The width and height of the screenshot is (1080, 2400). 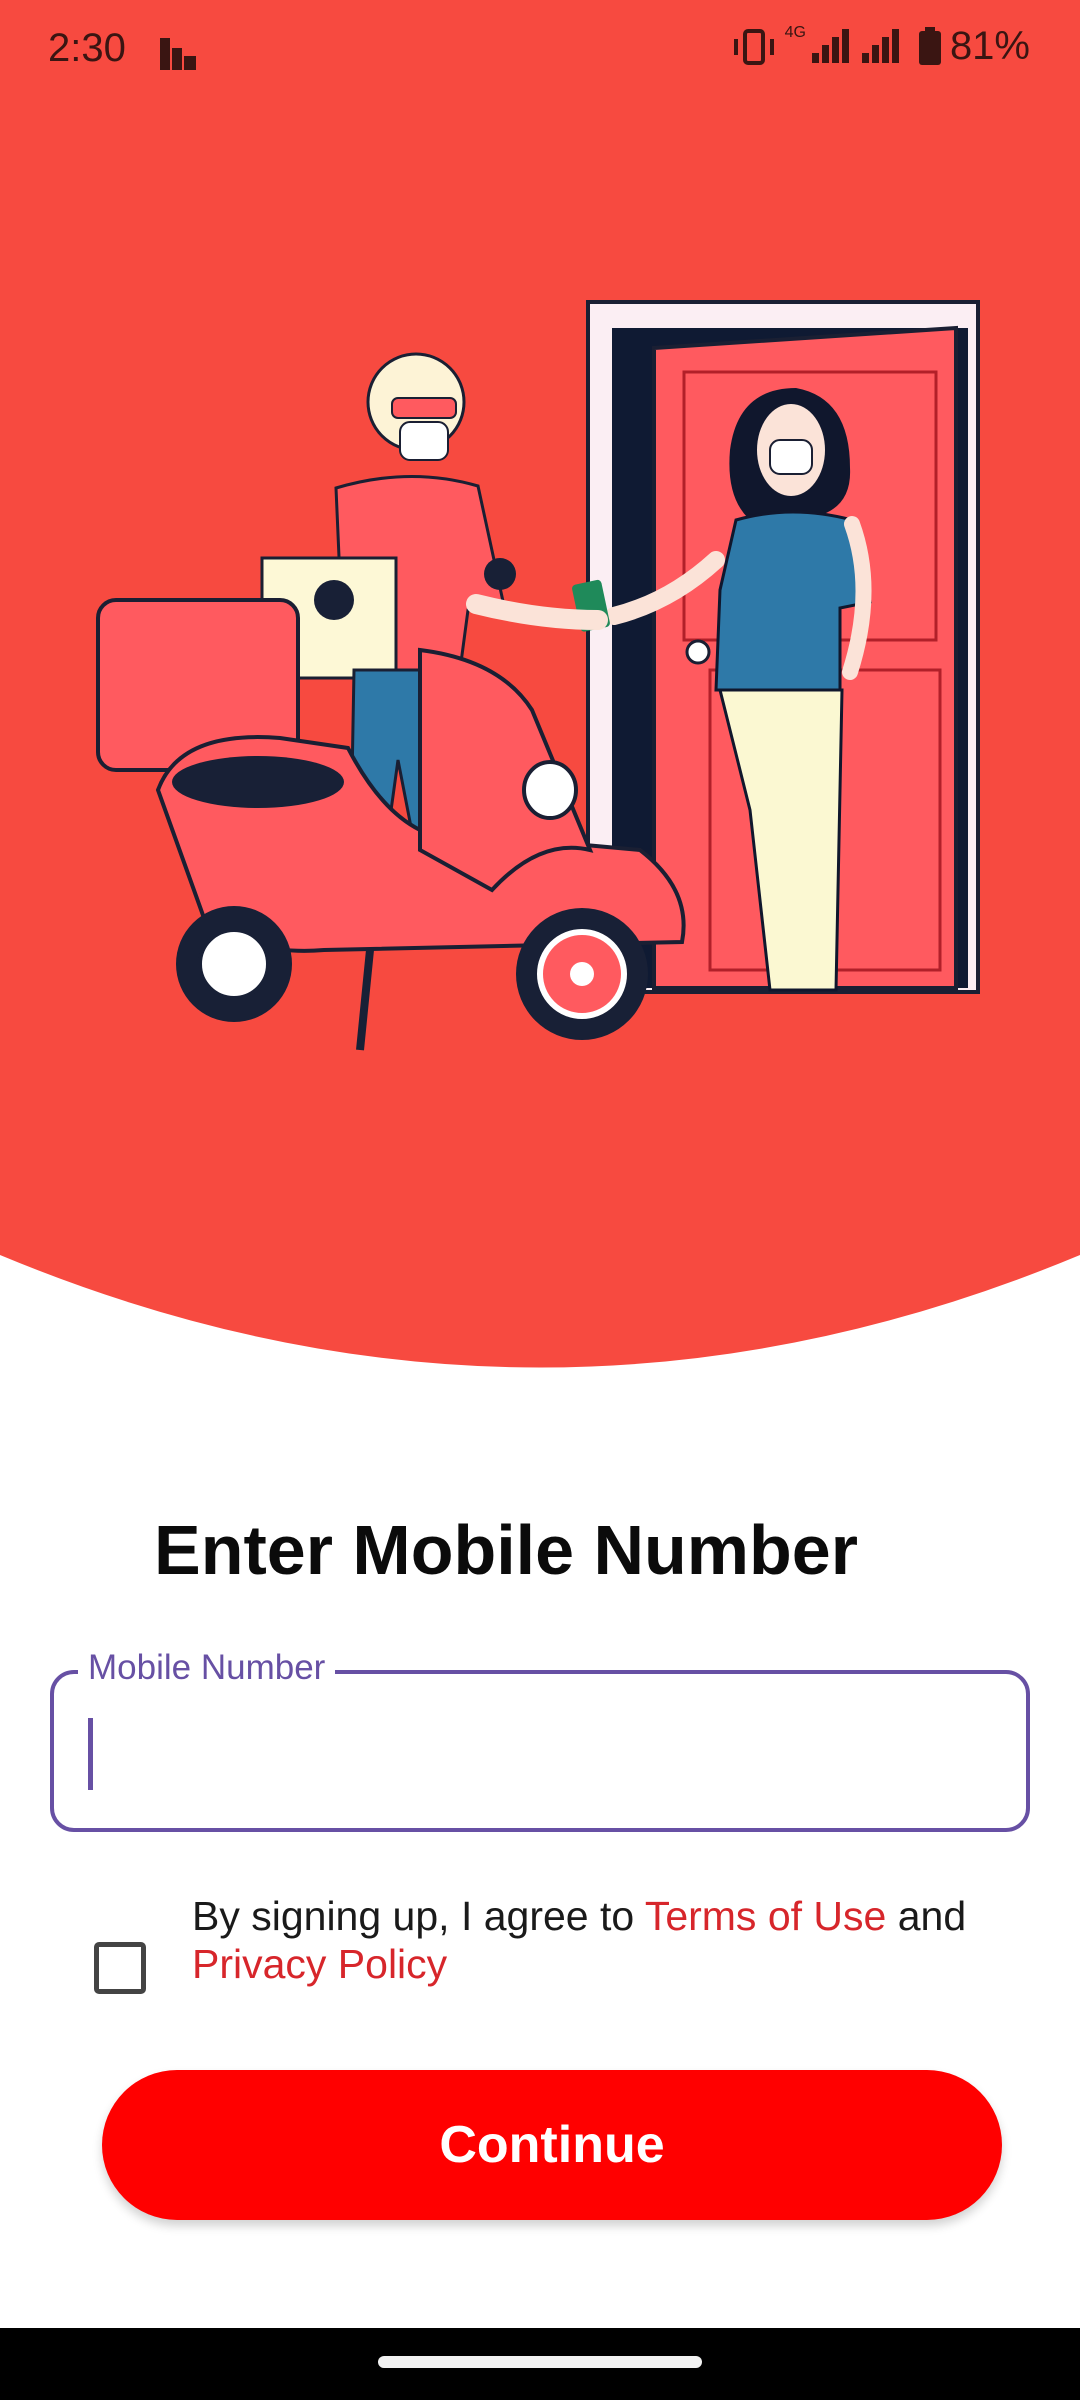 I want to click on battery-percent: 81%, so click(x=989, y=46).